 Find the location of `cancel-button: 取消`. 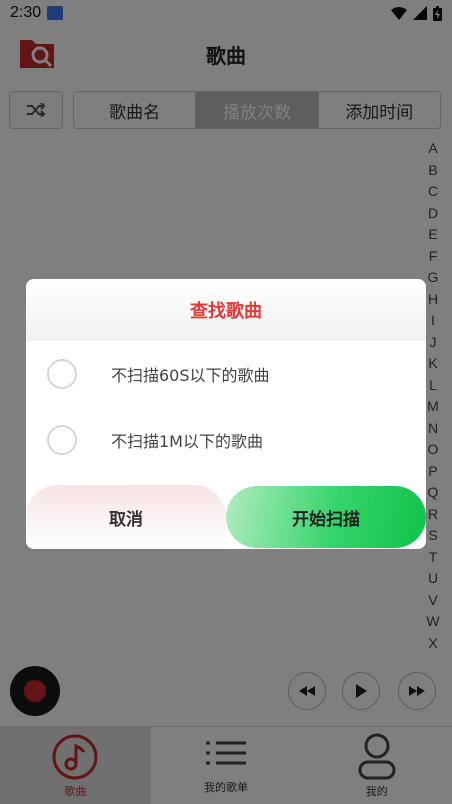

cancel-button: 取消 is located at coordinates (126, 517).